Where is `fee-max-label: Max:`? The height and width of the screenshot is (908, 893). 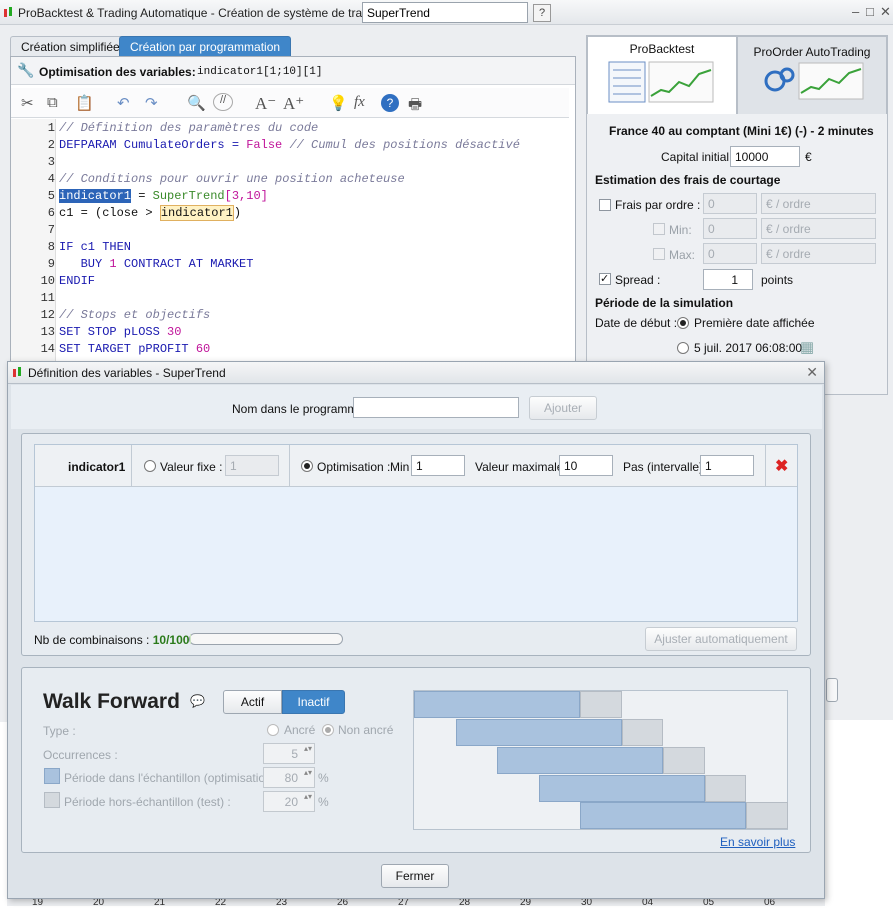
fee-max-label: Max: is located at coordinates (682, 255).